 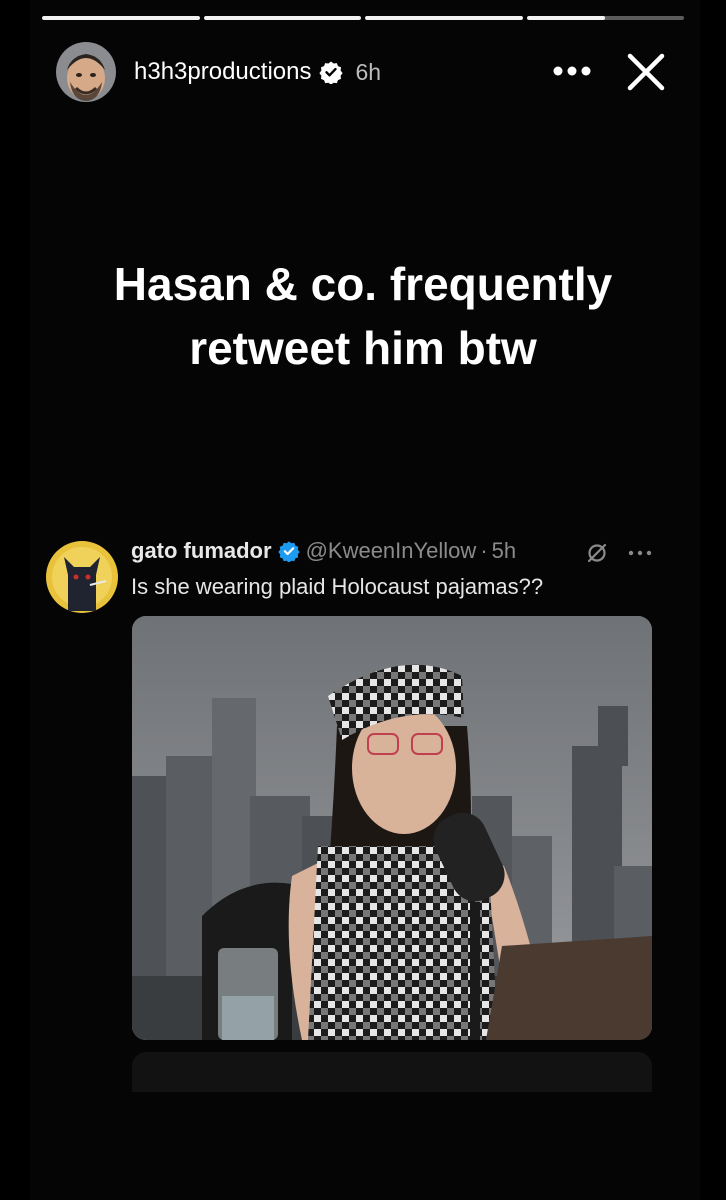 I want to click on close-icon, so click(x=646, y=72).